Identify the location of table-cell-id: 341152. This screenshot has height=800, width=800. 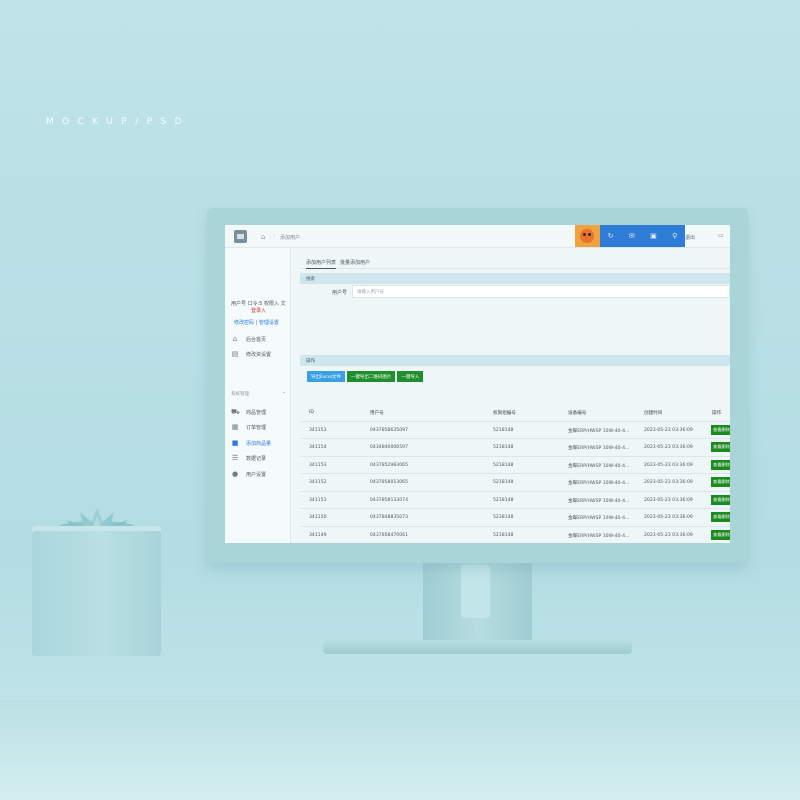
(318, 482).